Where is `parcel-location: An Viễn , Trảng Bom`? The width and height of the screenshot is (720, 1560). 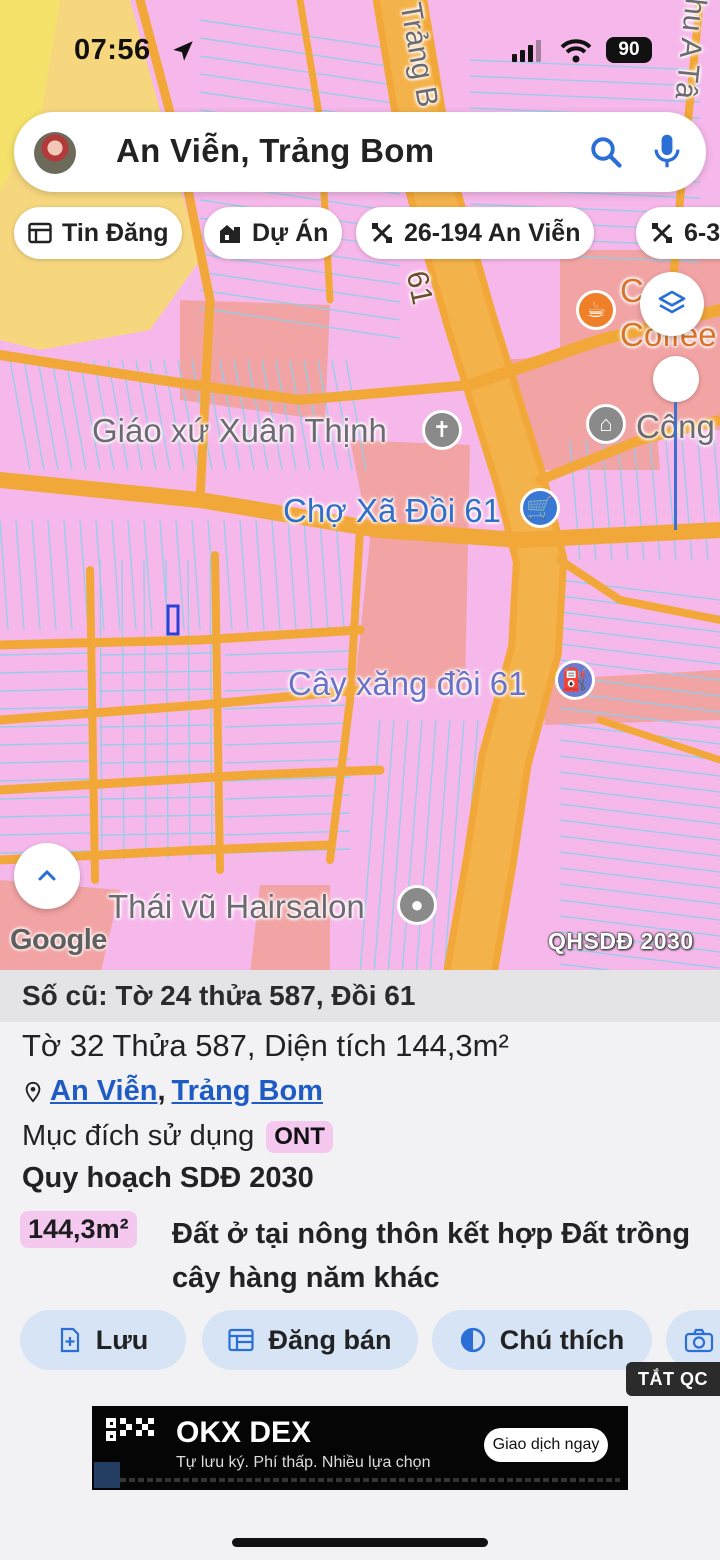
parcel-location: An Viễn , Trảng Bom is located at coordinates (172, 1091).